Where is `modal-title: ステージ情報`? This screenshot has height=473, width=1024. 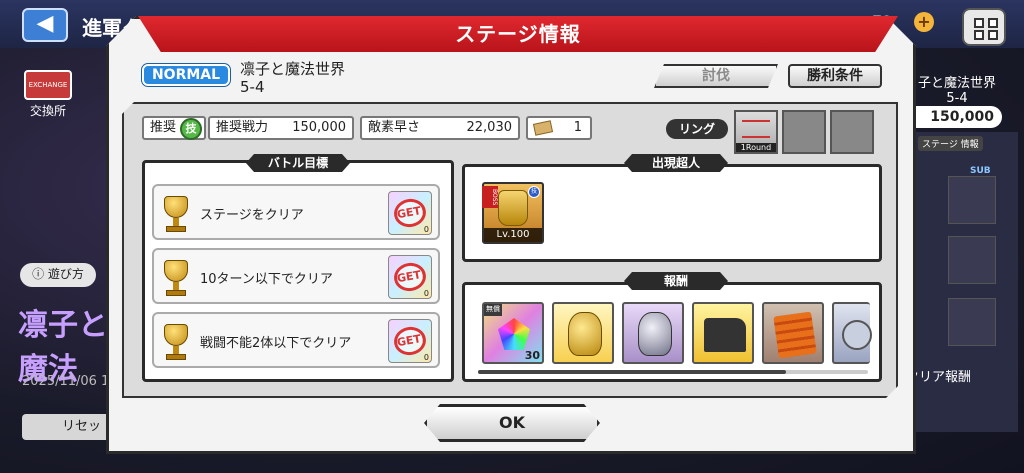 modal-title: ステージ情報 is located at coordinates (518, 34).